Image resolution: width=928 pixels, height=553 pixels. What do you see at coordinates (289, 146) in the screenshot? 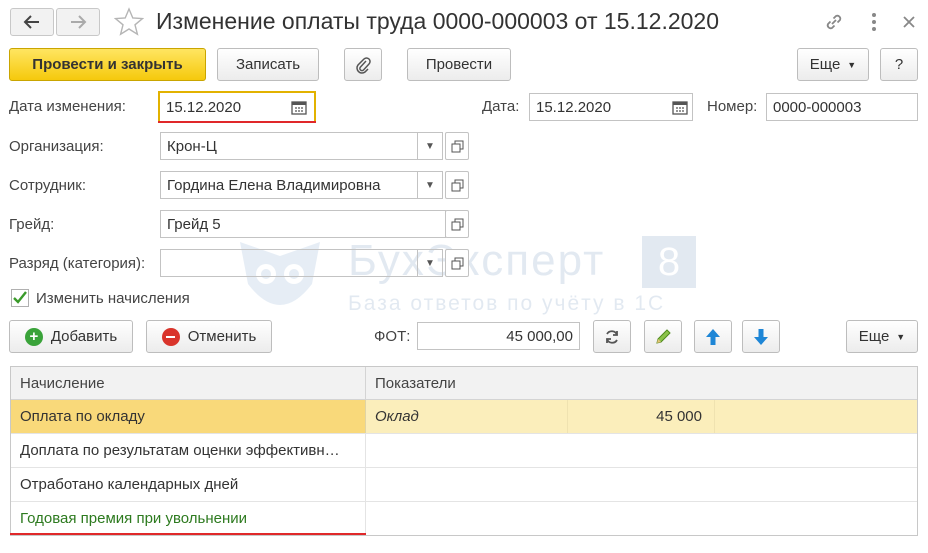
I see `organization-input: Крон-Ц` at bounding box center [289, 146].